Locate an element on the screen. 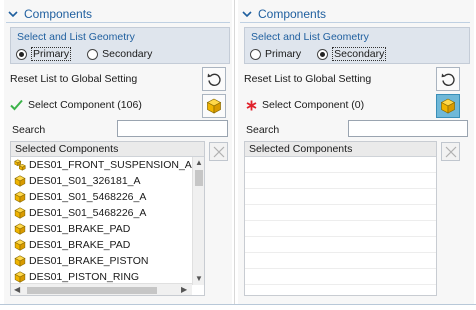 This screenshot has width=476, height=310. bottom-border is located at coordinates (238, 304).